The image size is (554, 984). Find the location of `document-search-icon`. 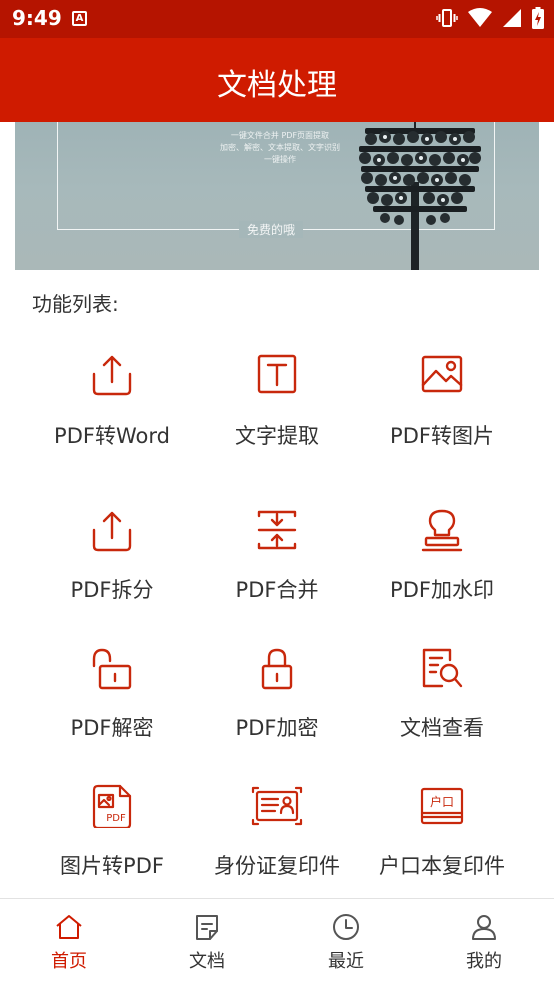

document-search-icon is located at coordinates (442, 668).